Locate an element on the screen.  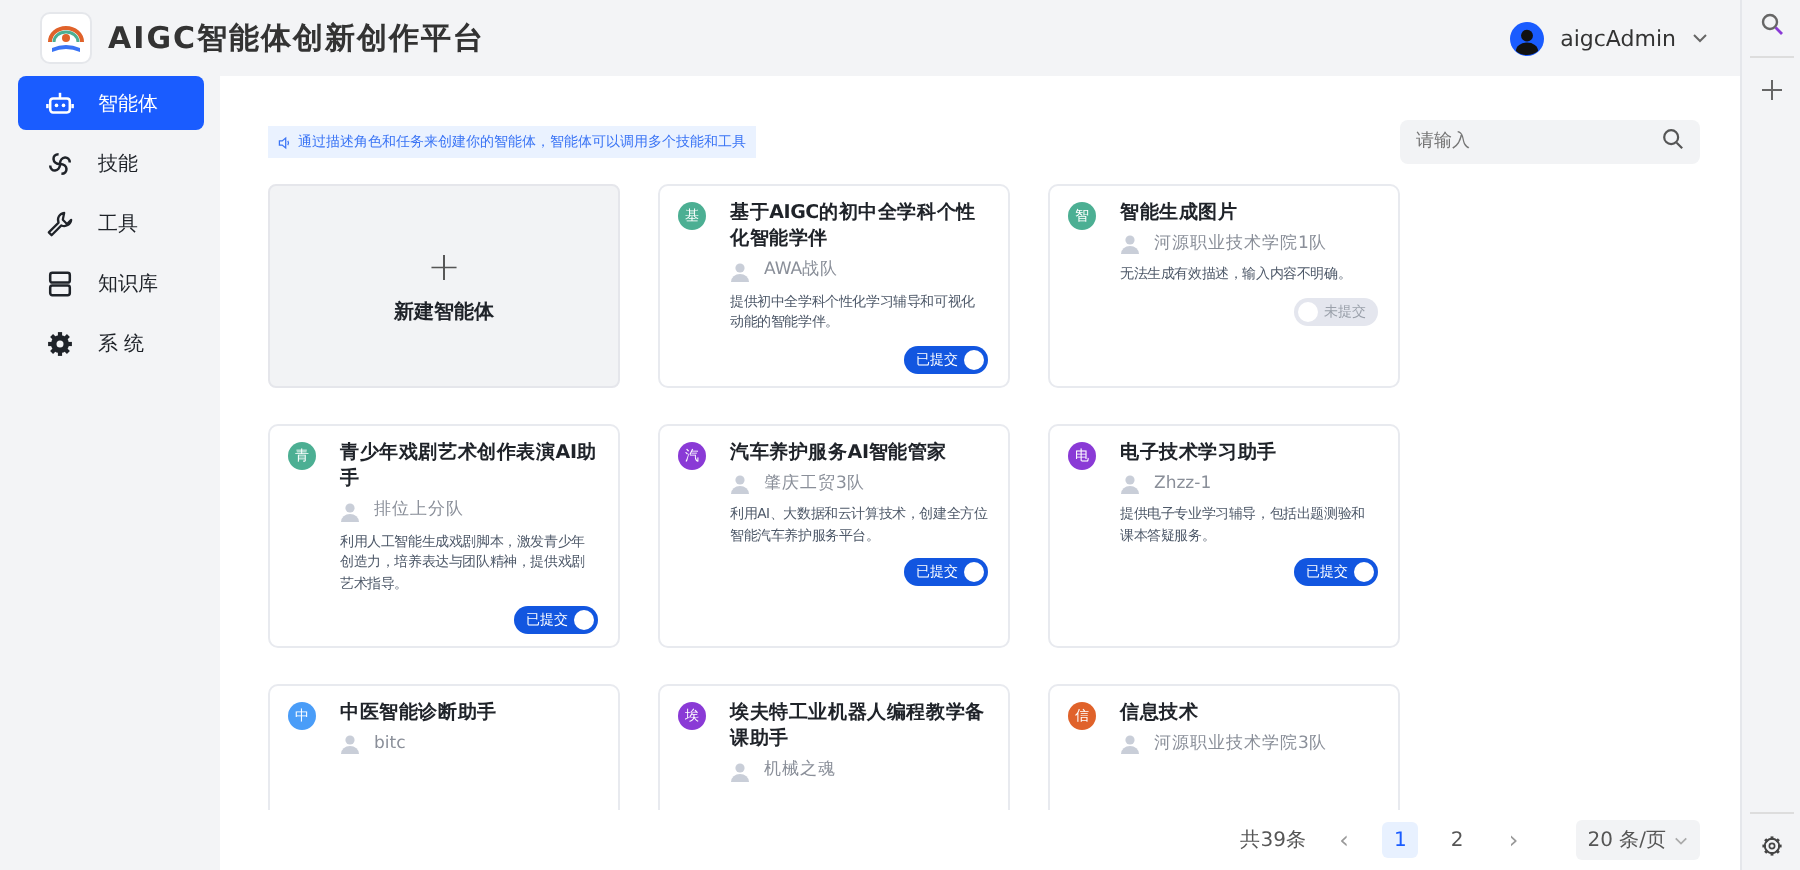
page-button: 2 is located at coordinates (1457, 840).